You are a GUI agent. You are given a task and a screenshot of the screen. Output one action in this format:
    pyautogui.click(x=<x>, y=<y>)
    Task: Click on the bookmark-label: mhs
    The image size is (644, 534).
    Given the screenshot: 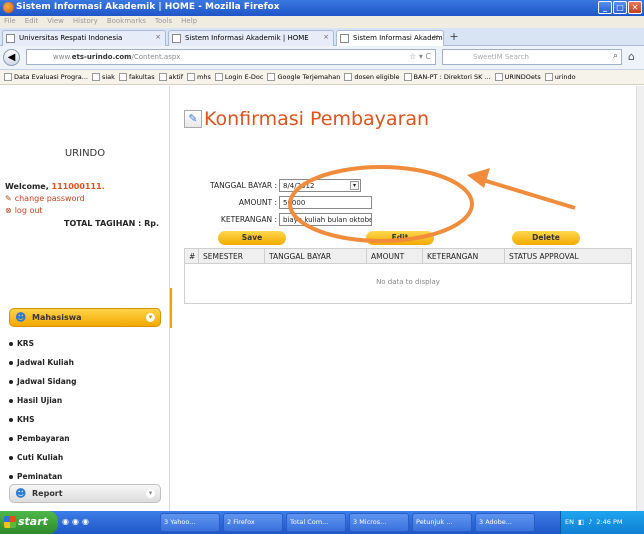 What is the action you would take?
    pyautogui.click(x=204, y=77)
    